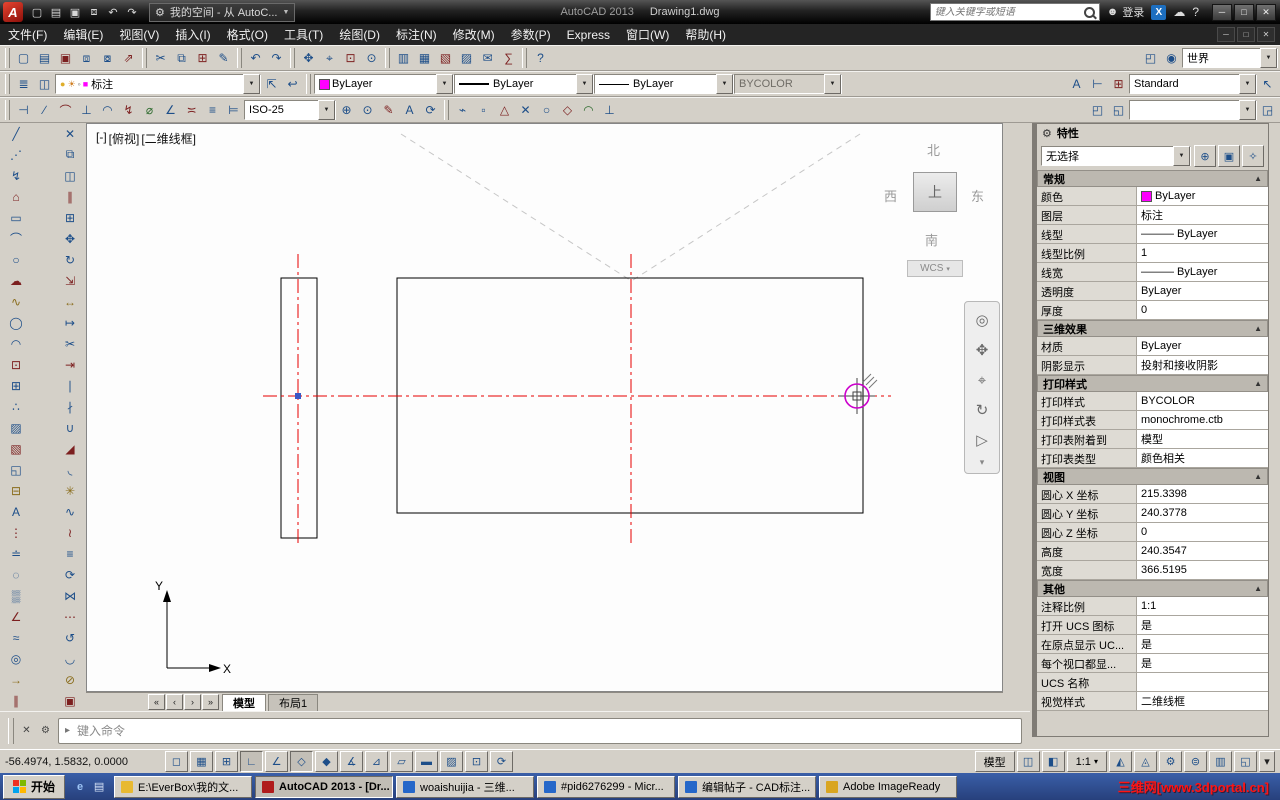  What do you see at coordinates (71, 84) in the screenshot?
I see `layer-freeze-icon: ☀` at bounding box center [71, 84].